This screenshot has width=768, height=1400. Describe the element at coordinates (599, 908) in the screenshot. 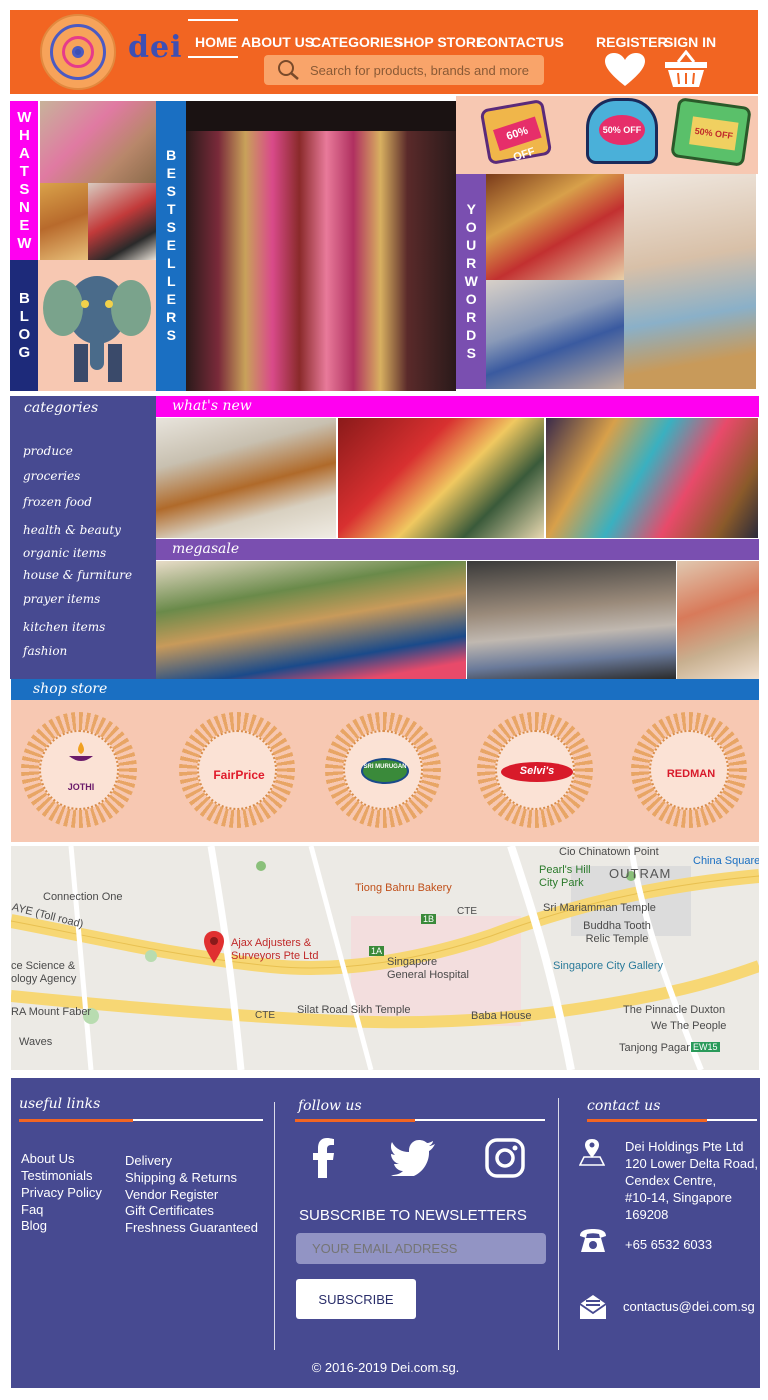

I see `map-label-sri-mariamman: Sri Mariamman Temple` at that location.